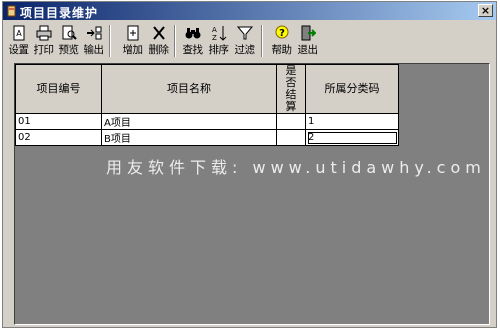 The height and width of the screenshot is (330, 500). I want to click on add-icon, so click(132, 33).